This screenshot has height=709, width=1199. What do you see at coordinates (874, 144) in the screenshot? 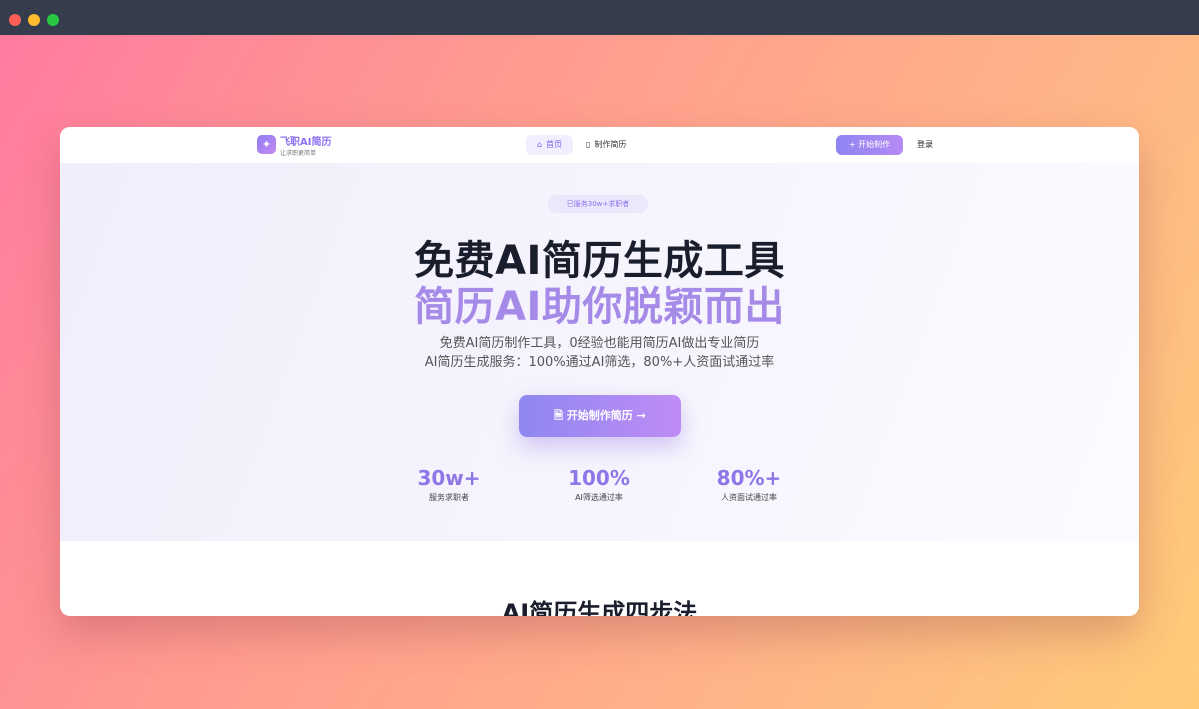
I see `start-making-label: 开始制作` at bounding box center [874, 144].